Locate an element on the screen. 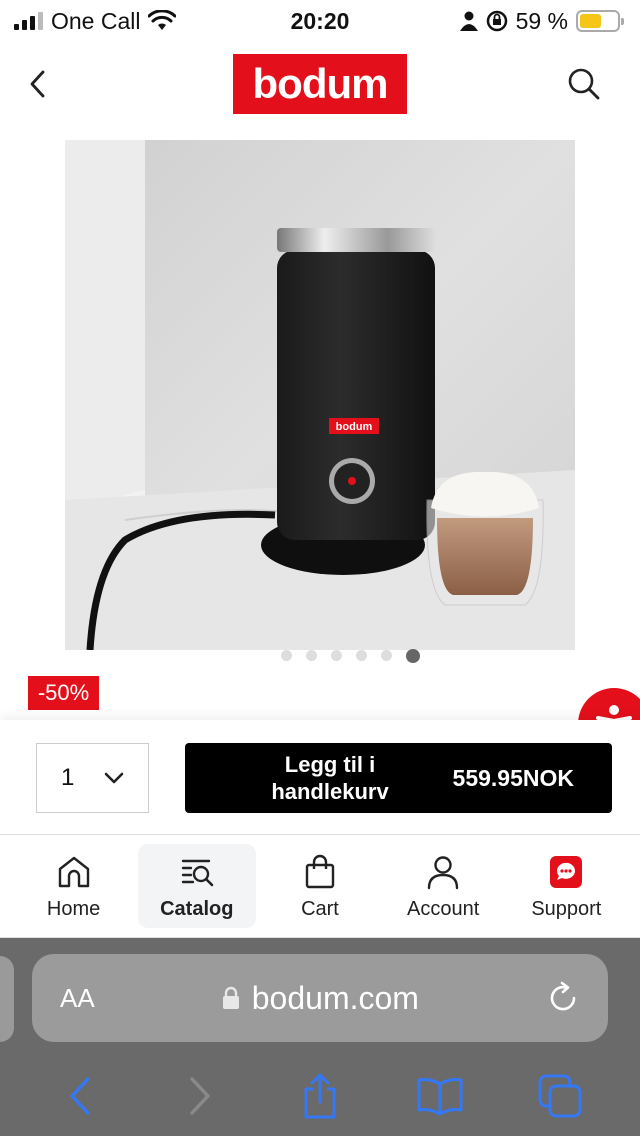 The image size is (640, 1136). nav-catalog: Catalog is located at coordinates (196, 886).